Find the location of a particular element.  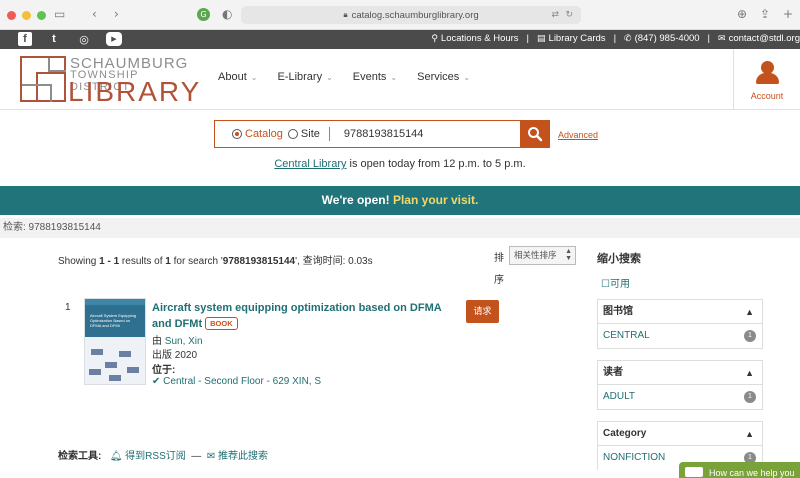

account-label: Account is located at coordinates (767, 96).